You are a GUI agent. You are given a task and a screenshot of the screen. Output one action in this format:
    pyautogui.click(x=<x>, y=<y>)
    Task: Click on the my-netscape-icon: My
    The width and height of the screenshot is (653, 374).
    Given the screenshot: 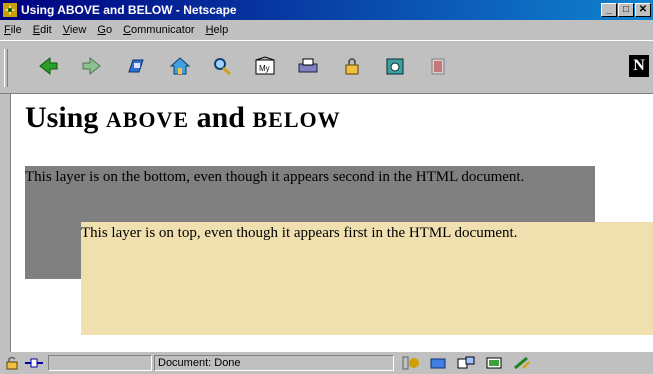 What is the action you would take?
    pyautogui.click(x=265, y=66)
    